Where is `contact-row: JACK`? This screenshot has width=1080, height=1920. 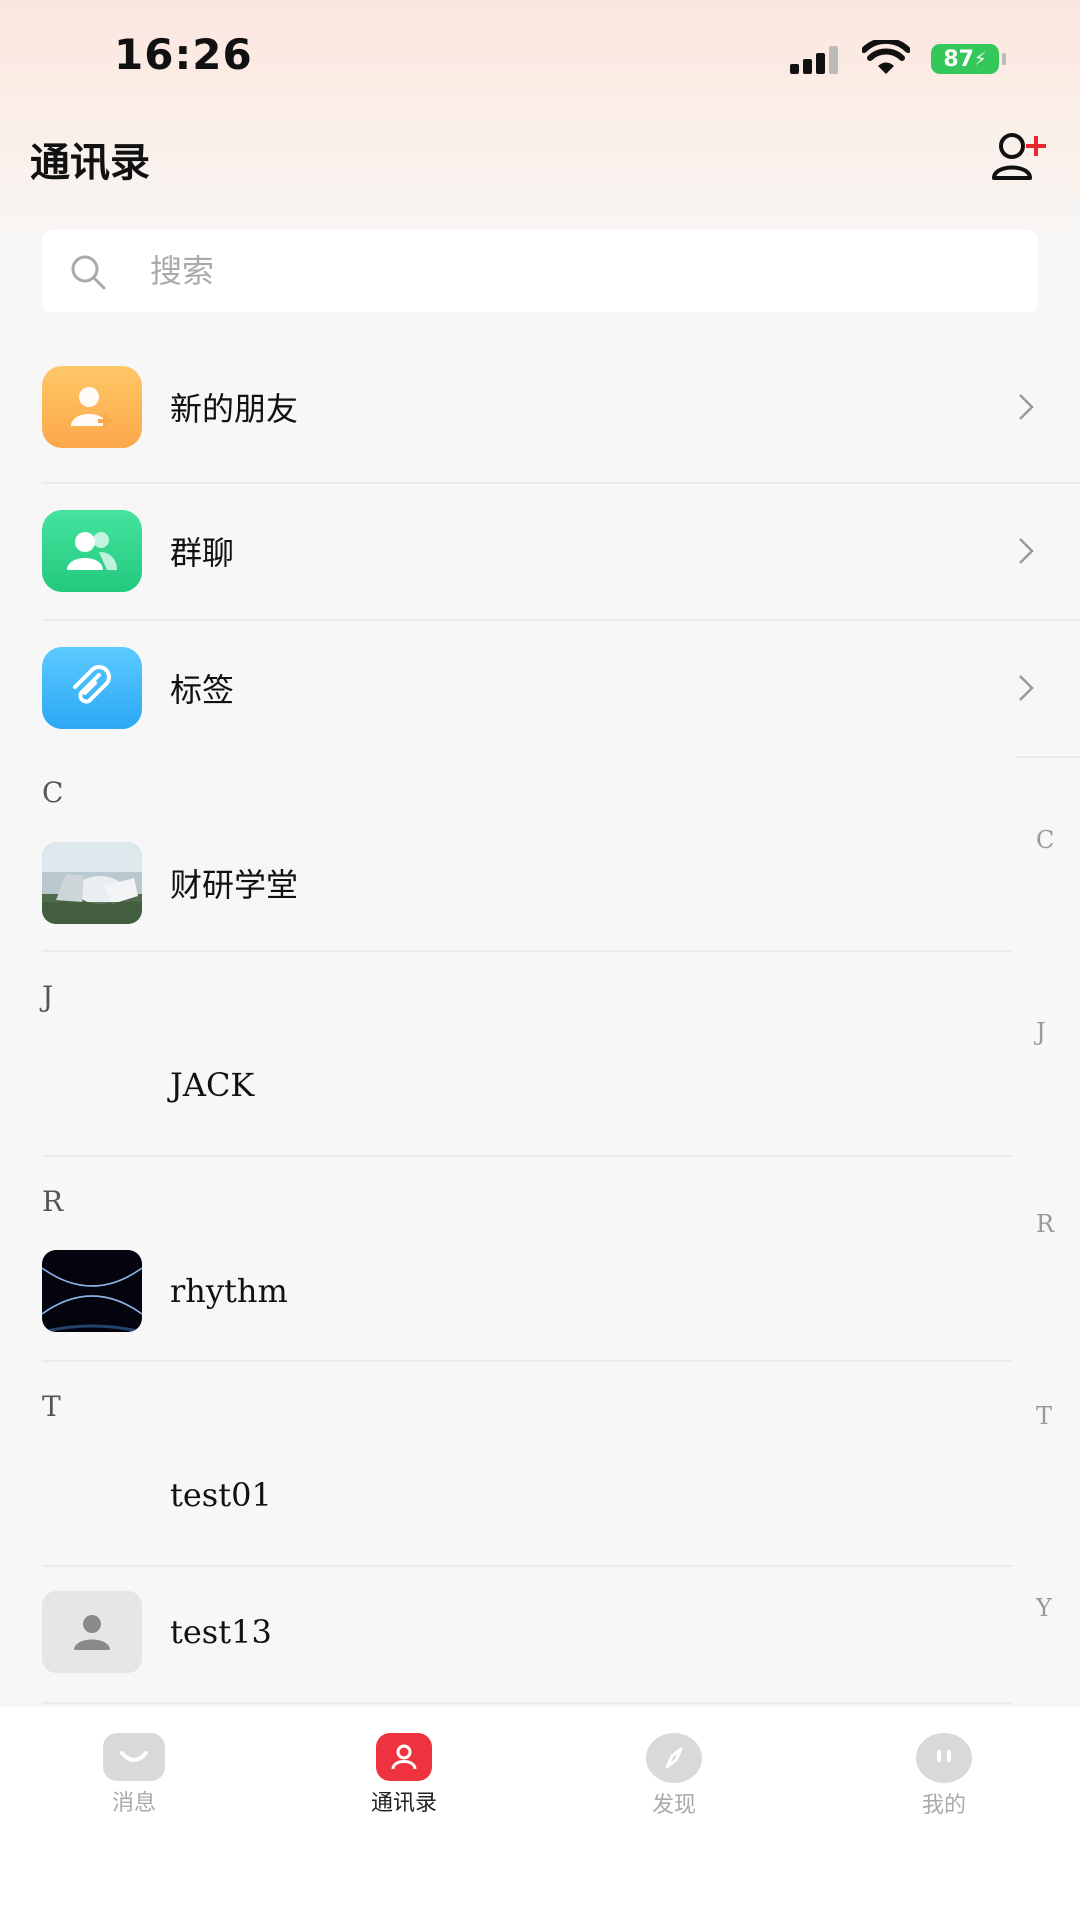 contact-row: JACK is located at coordinates (527, 1085).